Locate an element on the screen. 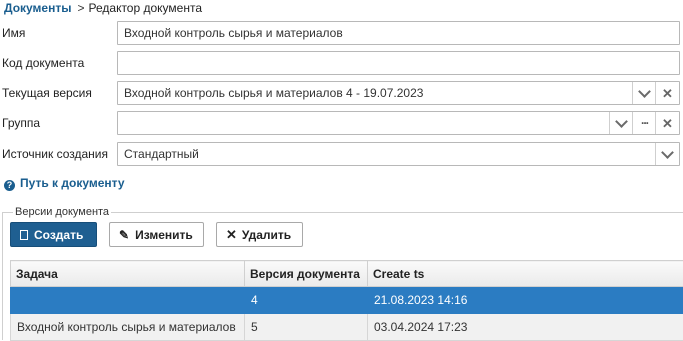 The width and height of the screenshot is (683, 341). edit-version-button: ✎ Изменить is located at coordinates (156, 234).